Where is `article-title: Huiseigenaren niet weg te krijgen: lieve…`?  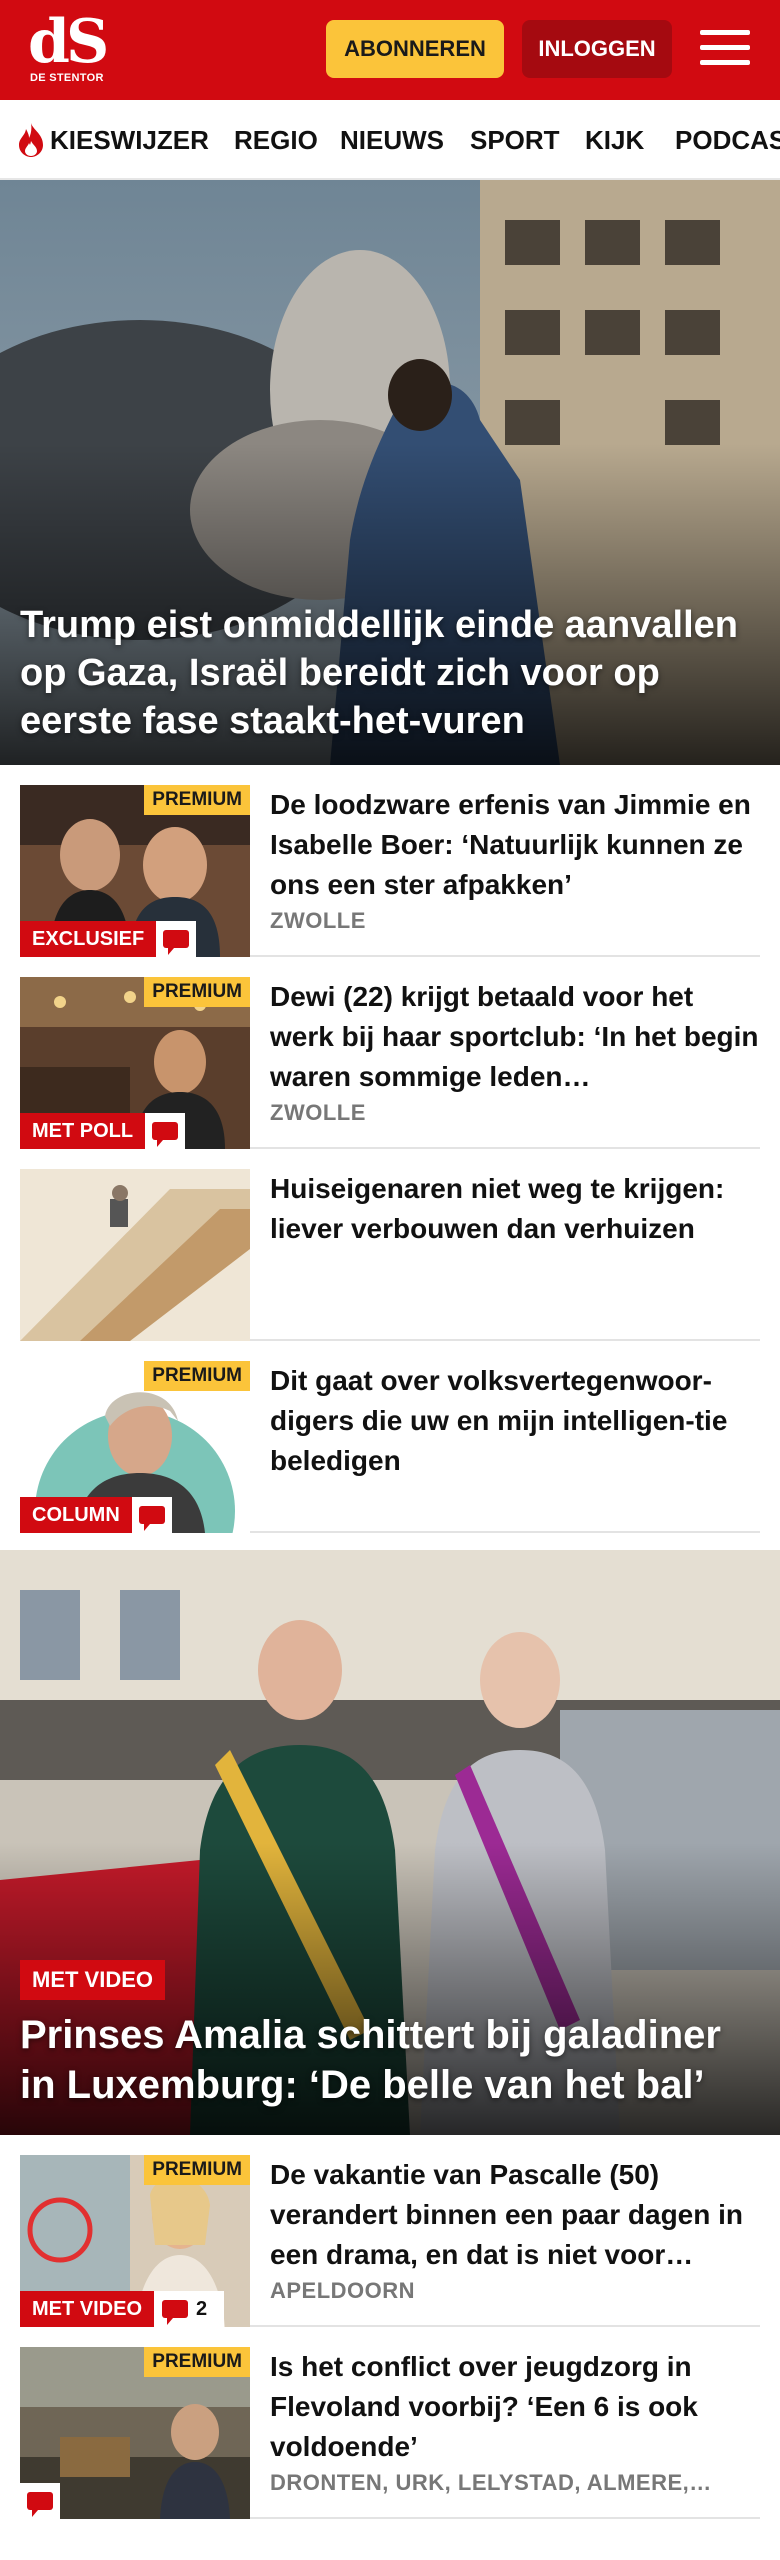
article-title: Huiseigenaren niet weg te krijgen: lieve… is located at coordinates (515, 1209).